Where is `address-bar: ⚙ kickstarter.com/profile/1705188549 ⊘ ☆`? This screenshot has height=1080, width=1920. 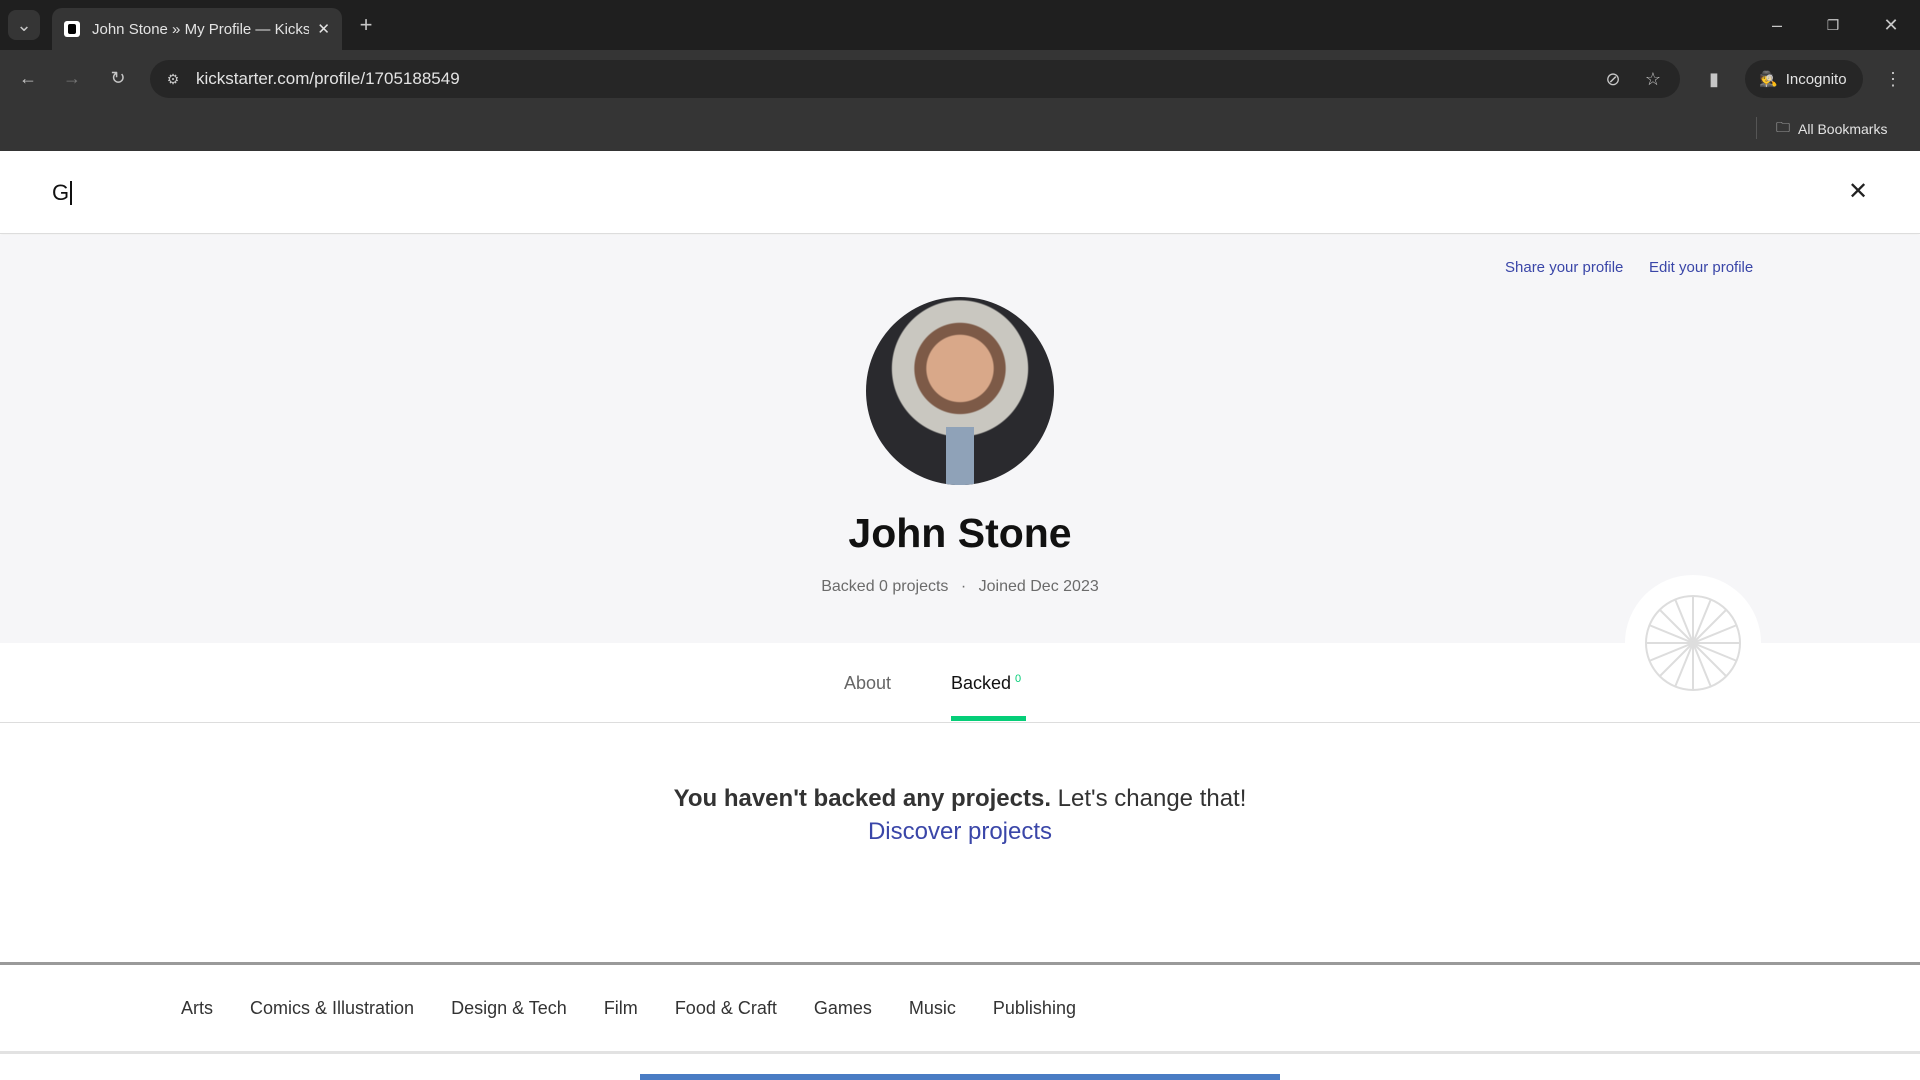
address-bar: ⚙ kickstarter.com/profile/1705188549 ⊘ ☆ is located at coordinates (915, 79).